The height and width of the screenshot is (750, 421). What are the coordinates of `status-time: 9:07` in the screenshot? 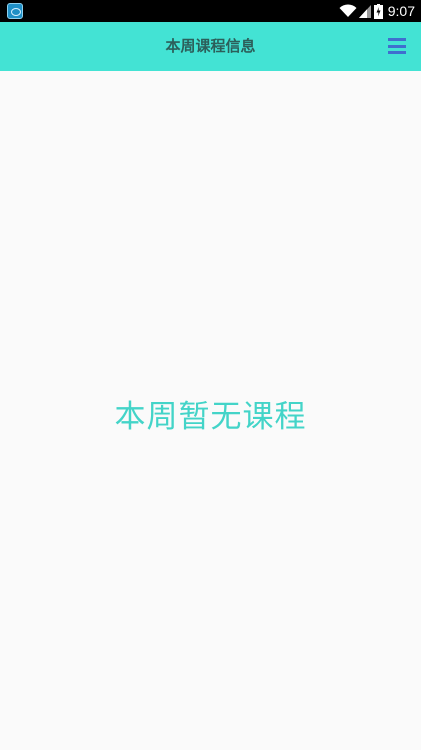 It's located at (401, 11).